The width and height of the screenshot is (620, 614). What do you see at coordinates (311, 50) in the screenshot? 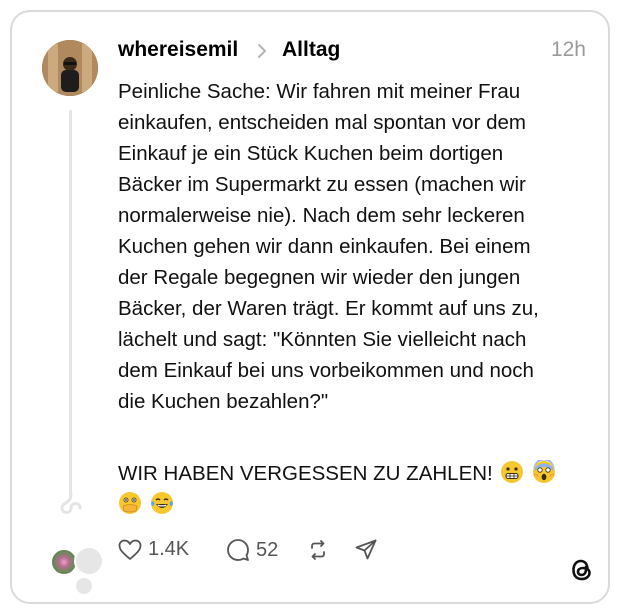
I see `topic-tag-link: Alltag` at bounding box center [311, 50].